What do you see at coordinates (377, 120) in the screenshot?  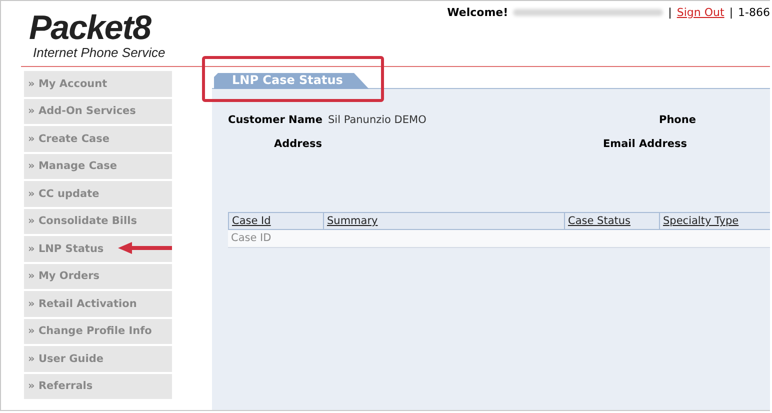 I see `field-value: Sil Panunzio DEMO` at bounding box center [377, 120].